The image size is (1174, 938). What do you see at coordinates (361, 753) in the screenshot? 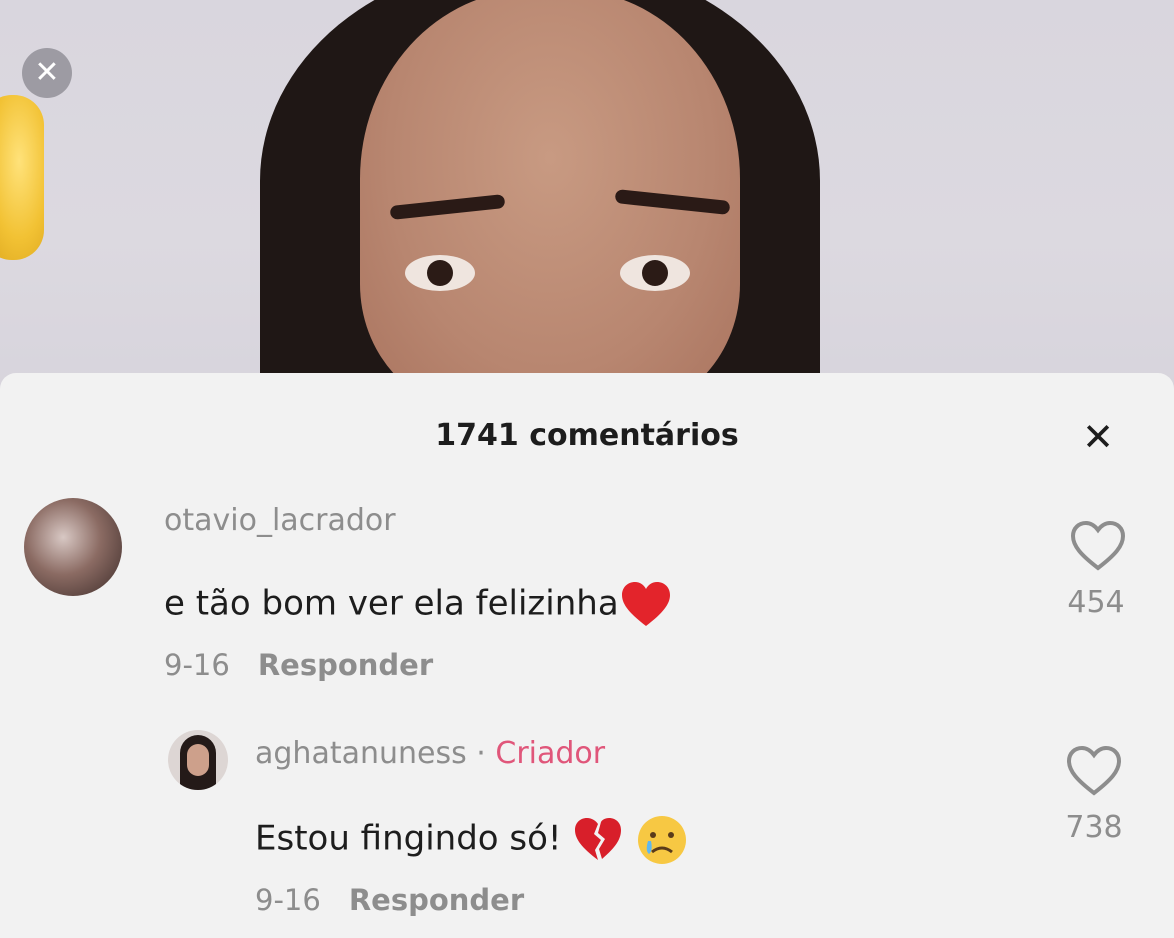
I see `comment-username: aghatanuness` at bounding box center [361, 753].